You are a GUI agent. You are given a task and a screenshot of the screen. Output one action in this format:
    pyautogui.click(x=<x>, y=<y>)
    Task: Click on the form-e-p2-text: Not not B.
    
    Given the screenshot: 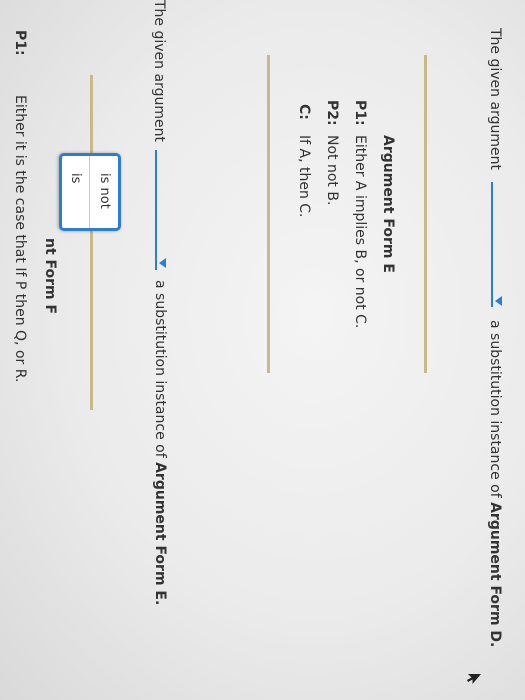 What is the action you would take?
    pyautogui.click(x=332, y=170)
    